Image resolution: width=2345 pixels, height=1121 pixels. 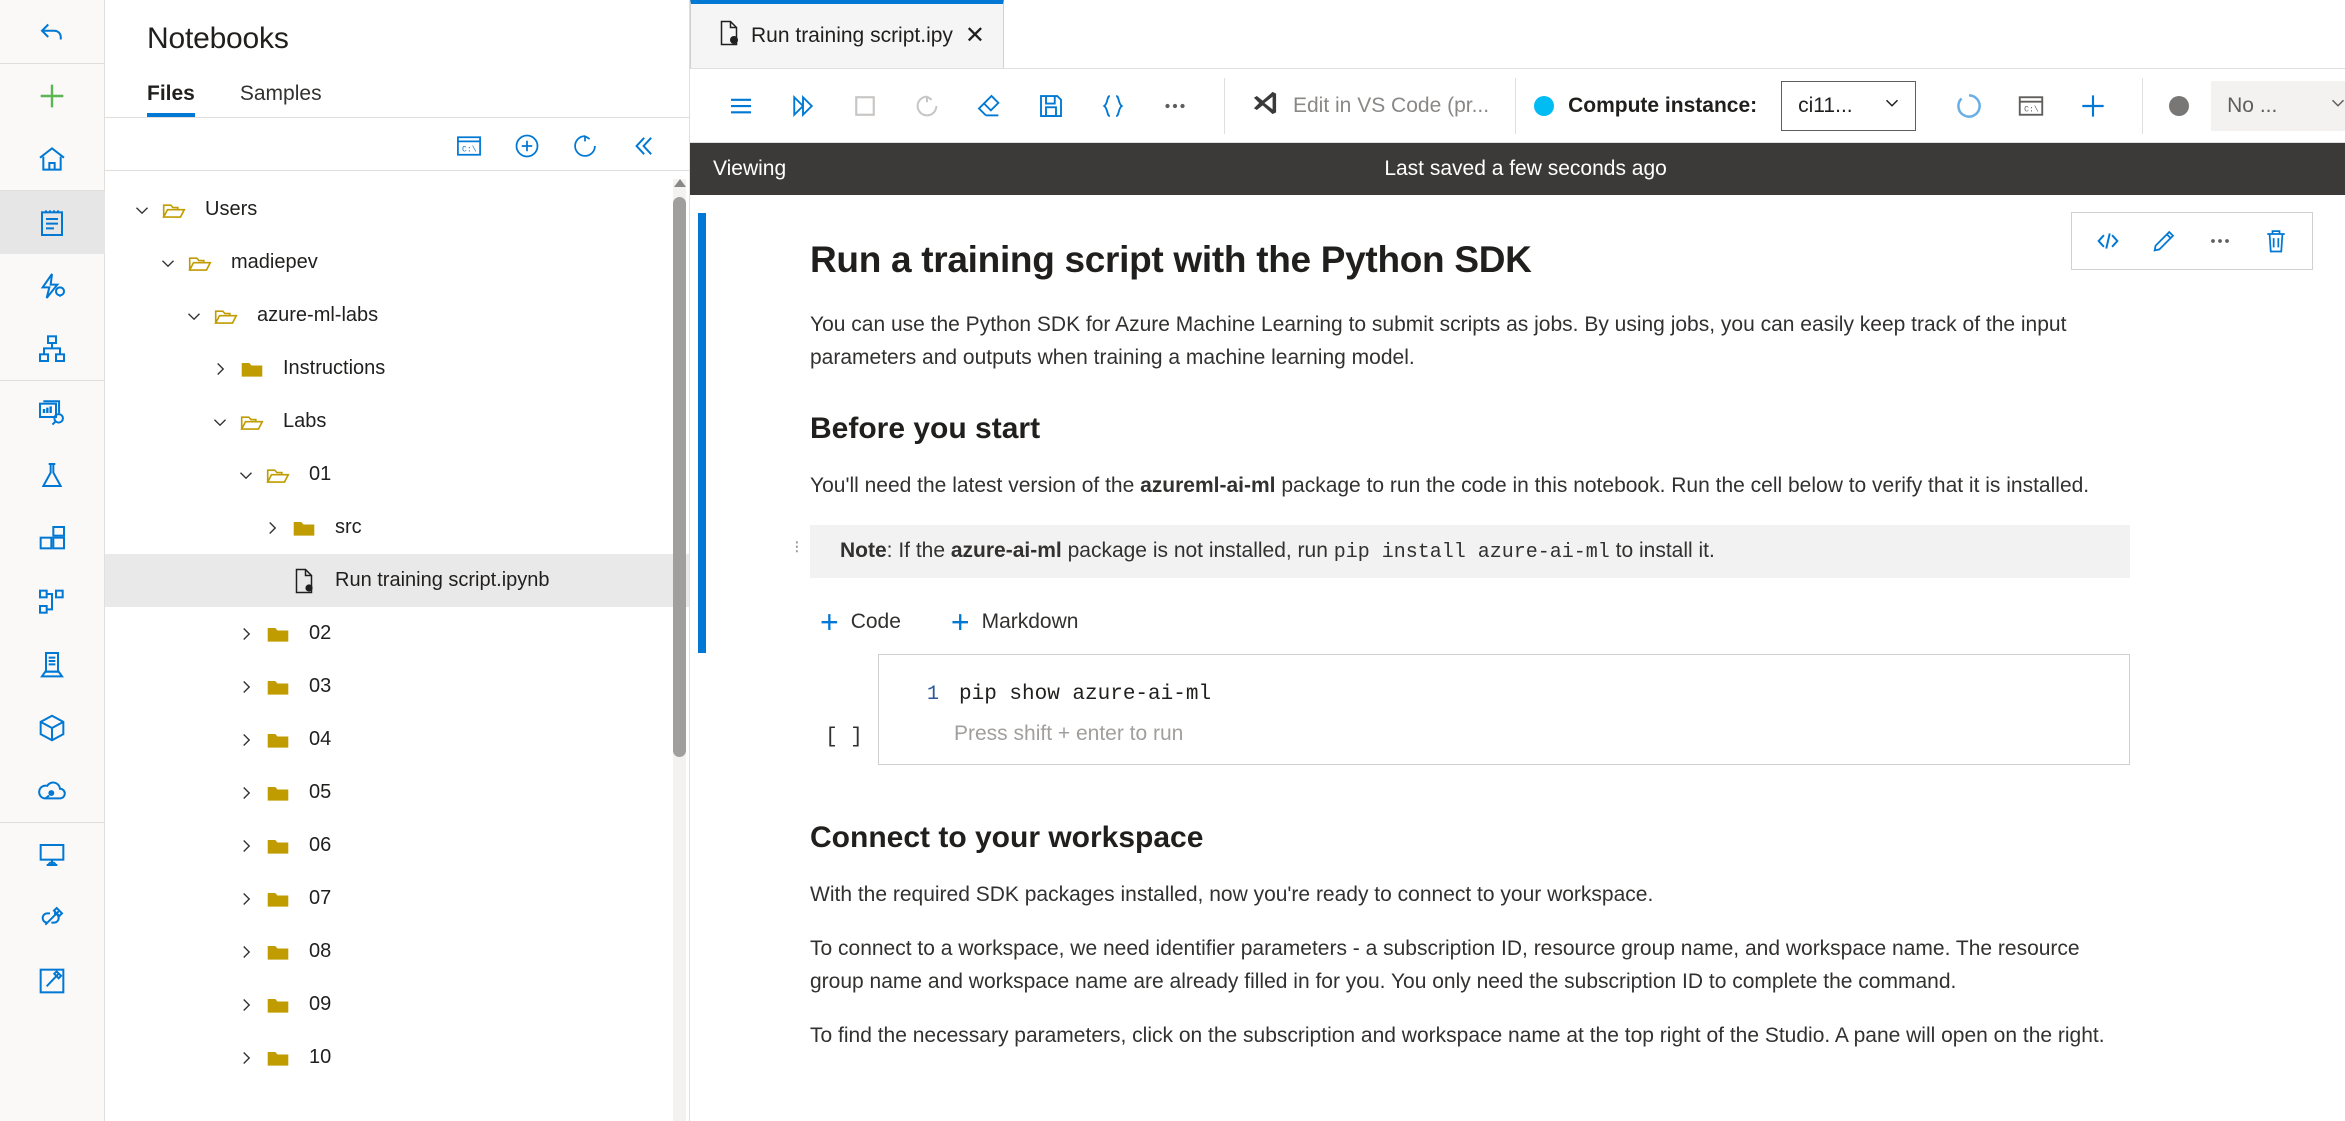 I want to click on create-new-icon, so click(x=52, y=95).